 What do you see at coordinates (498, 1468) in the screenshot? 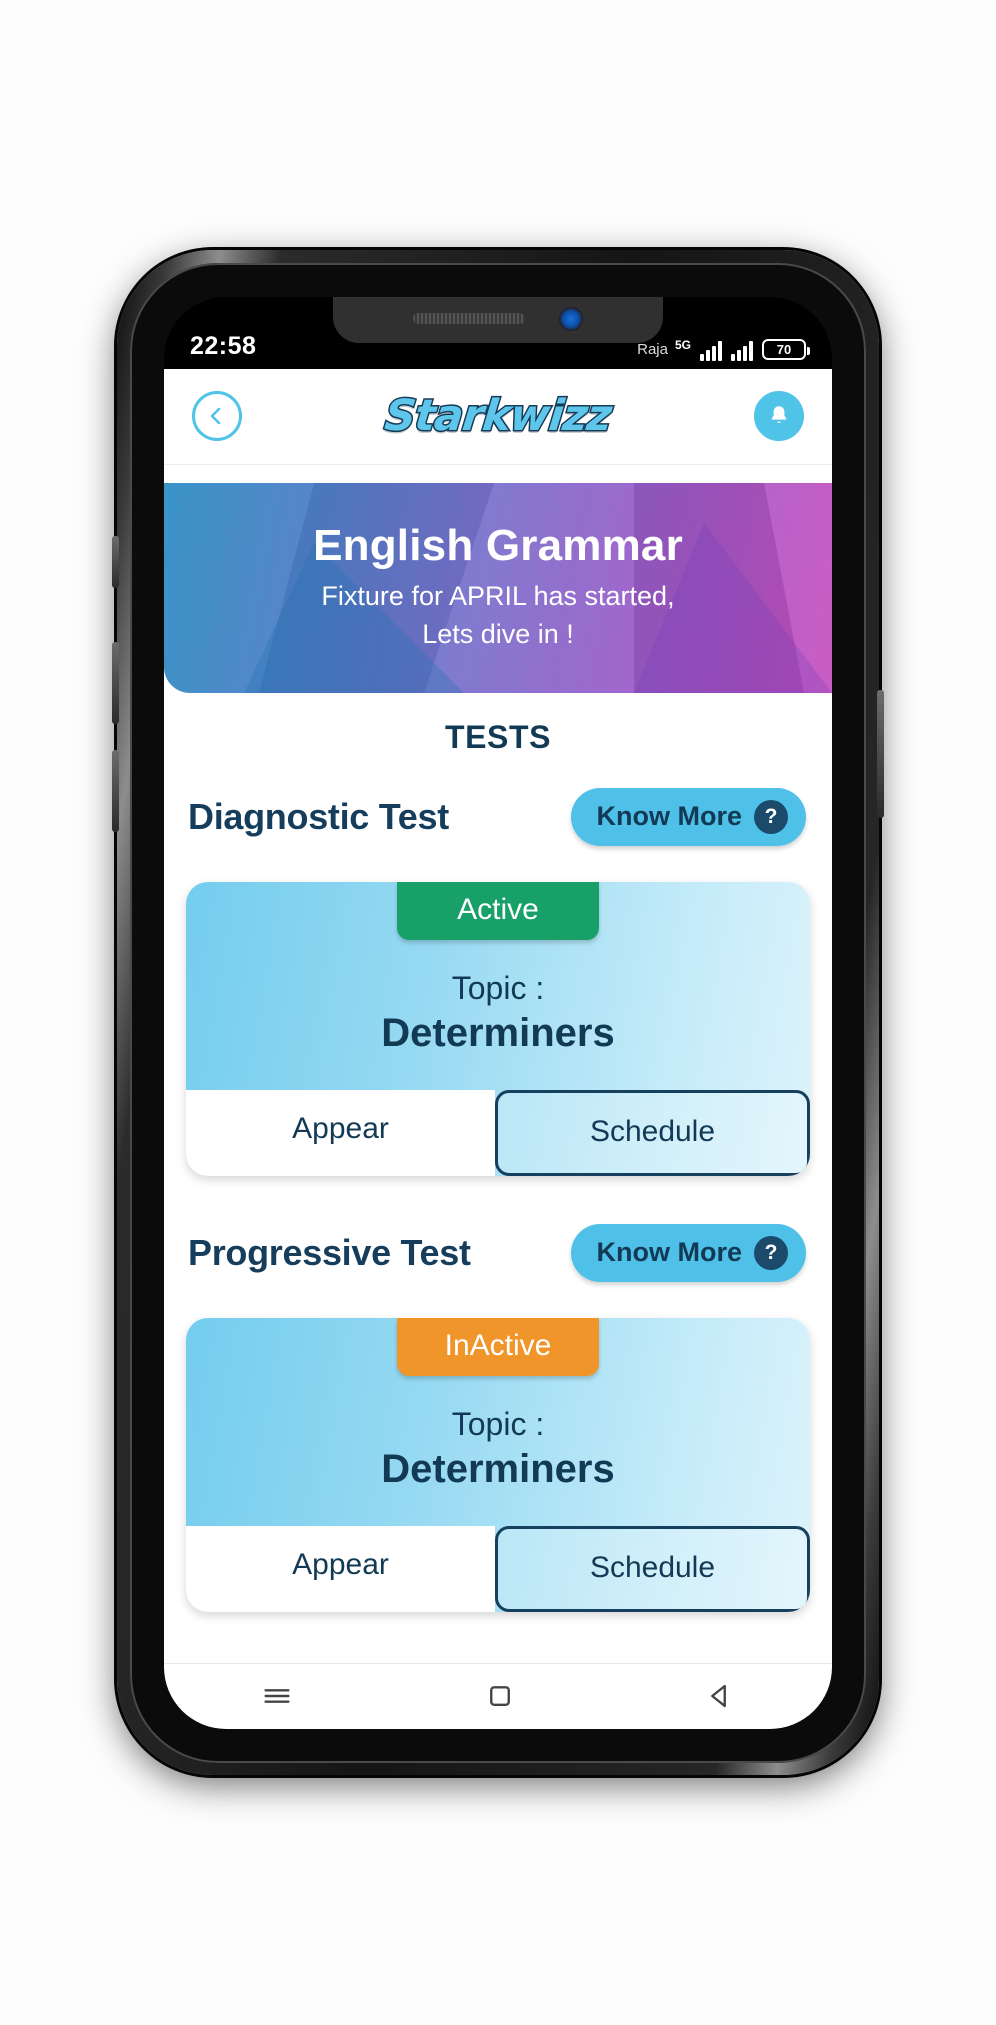
I see `topic-value-2: Determiners` at bounding box center [498, 1468].